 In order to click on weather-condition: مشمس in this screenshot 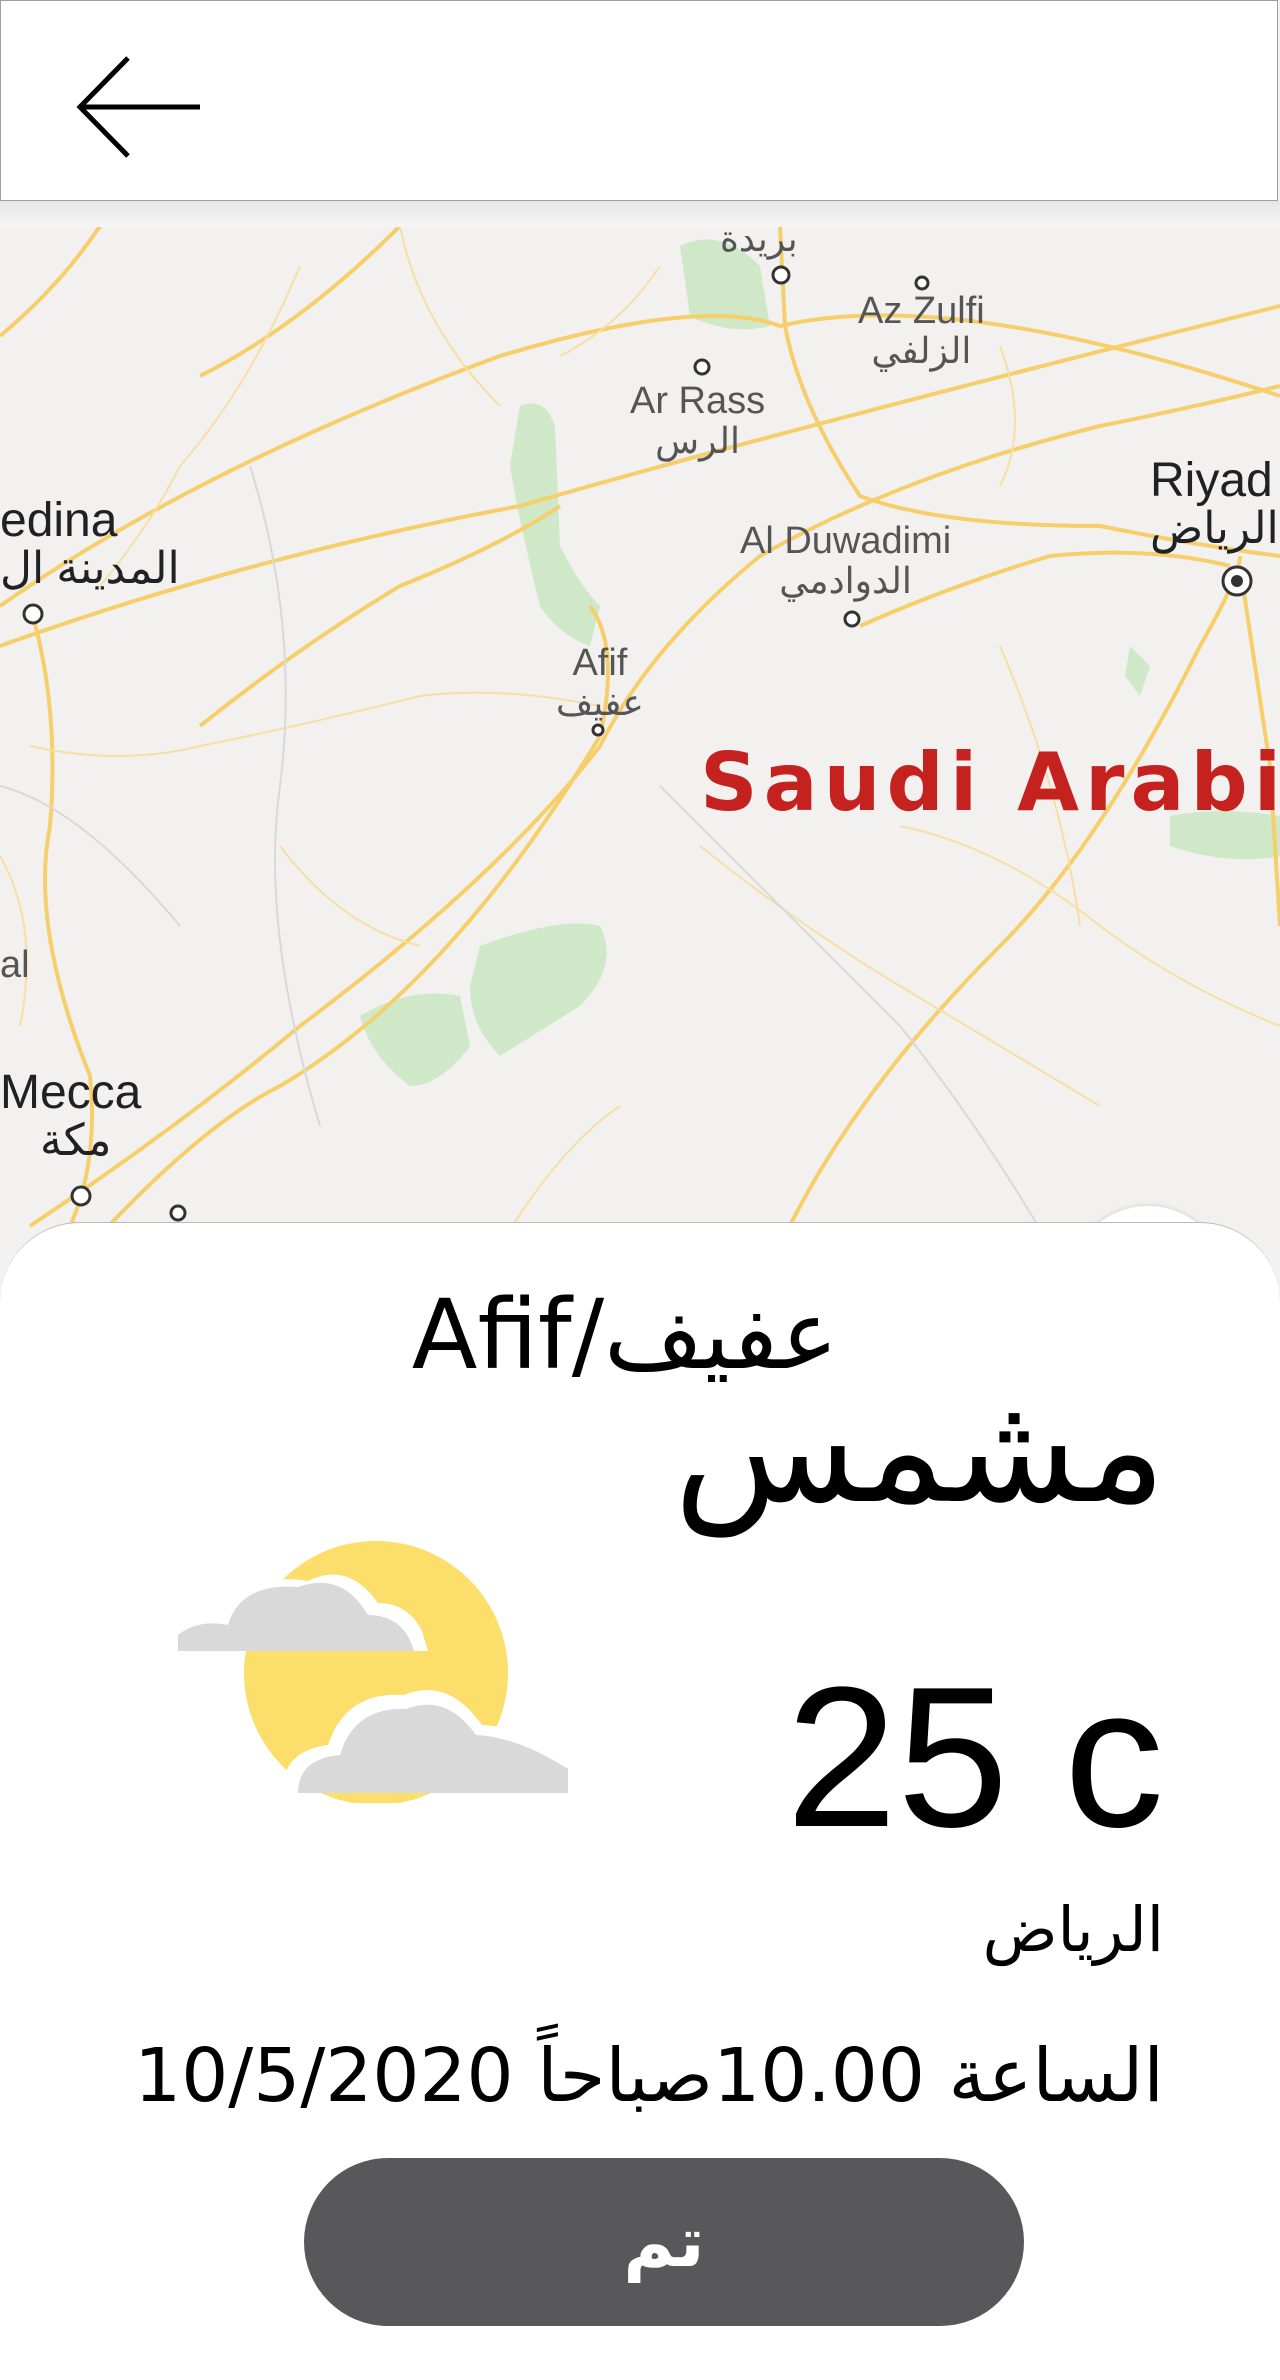, I will do `click(919, 1450)`.